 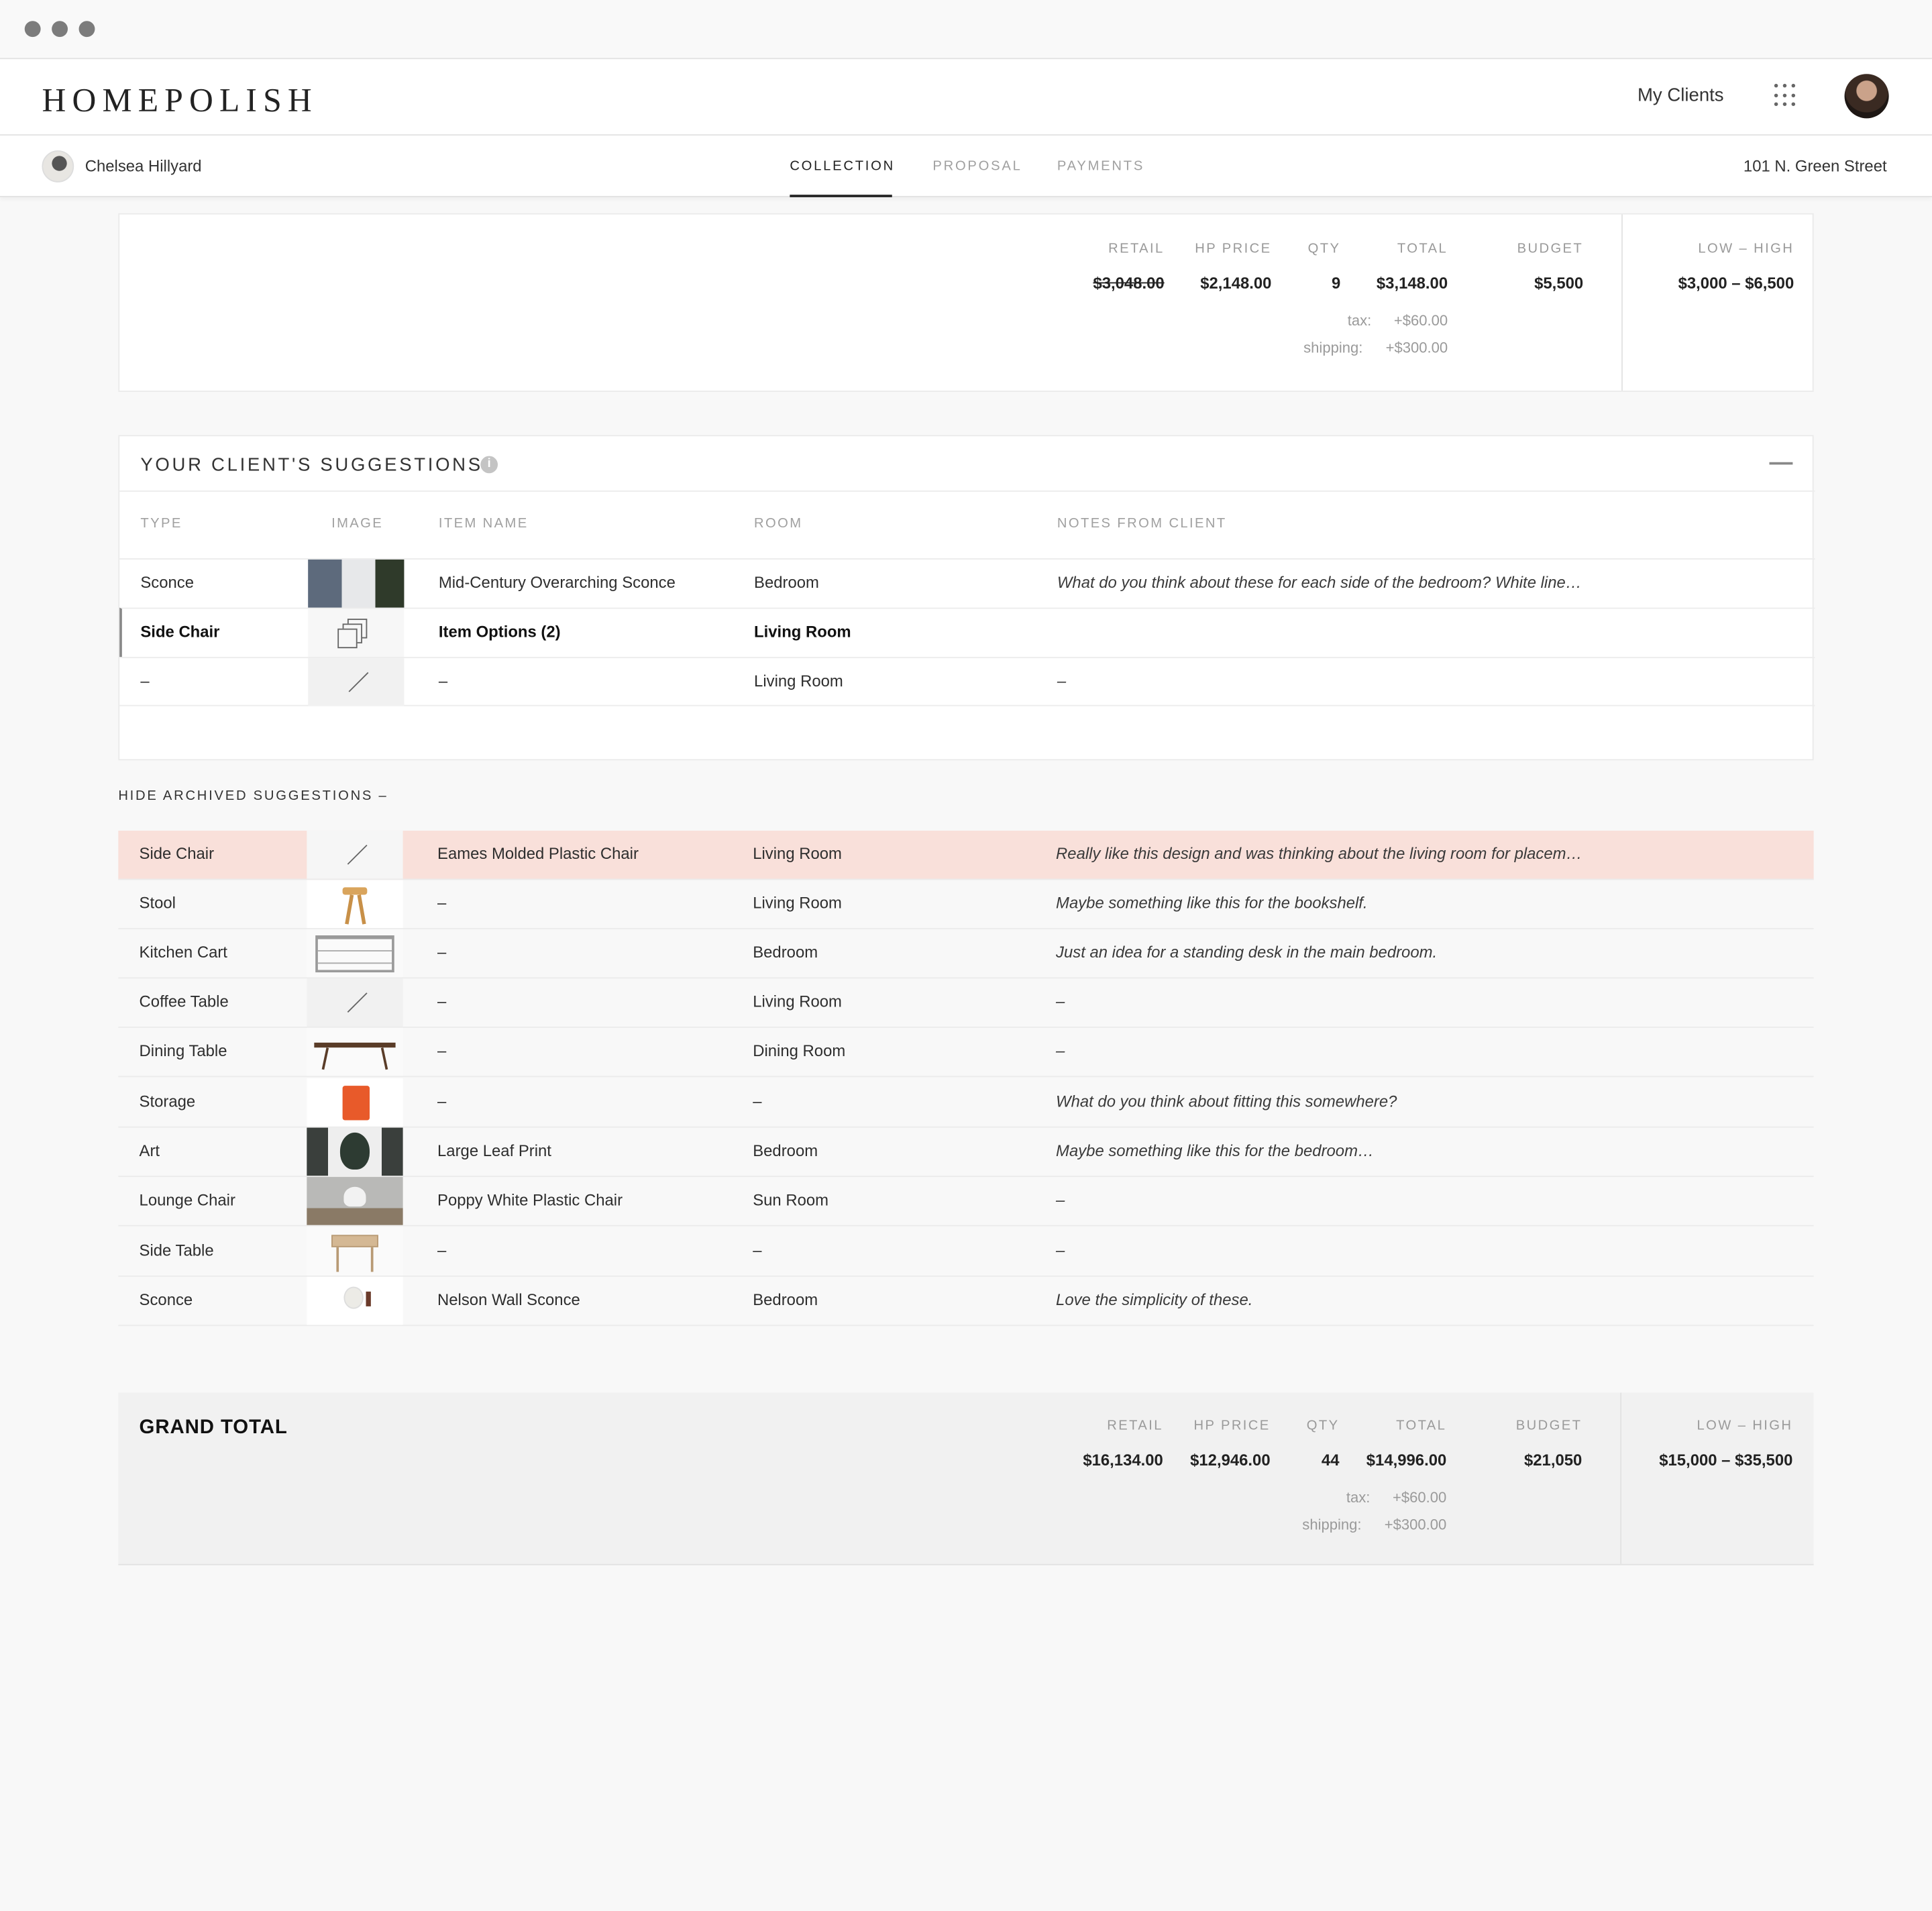 What do you see at coordinates (1736, 283) in the screenshot?
I see `low-high-value: $3,000 – $6,500` at bounding box center [1736, 283].